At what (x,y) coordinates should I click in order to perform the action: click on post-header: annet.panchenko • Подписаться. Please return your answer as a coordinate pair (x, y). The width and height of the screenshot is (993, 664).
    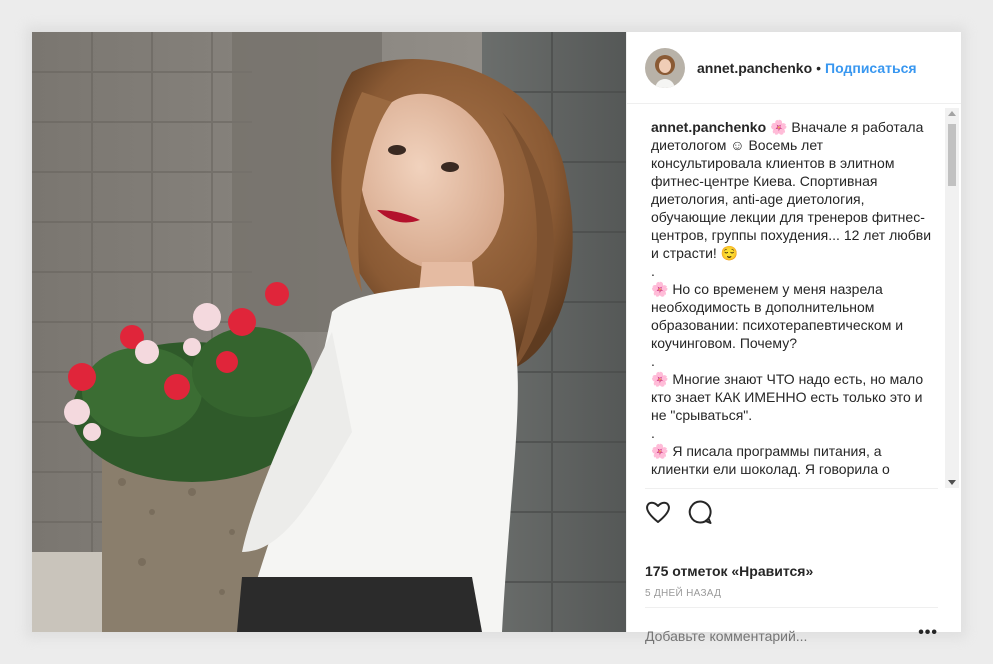
    Looking at the image, I should click on (794, 68).